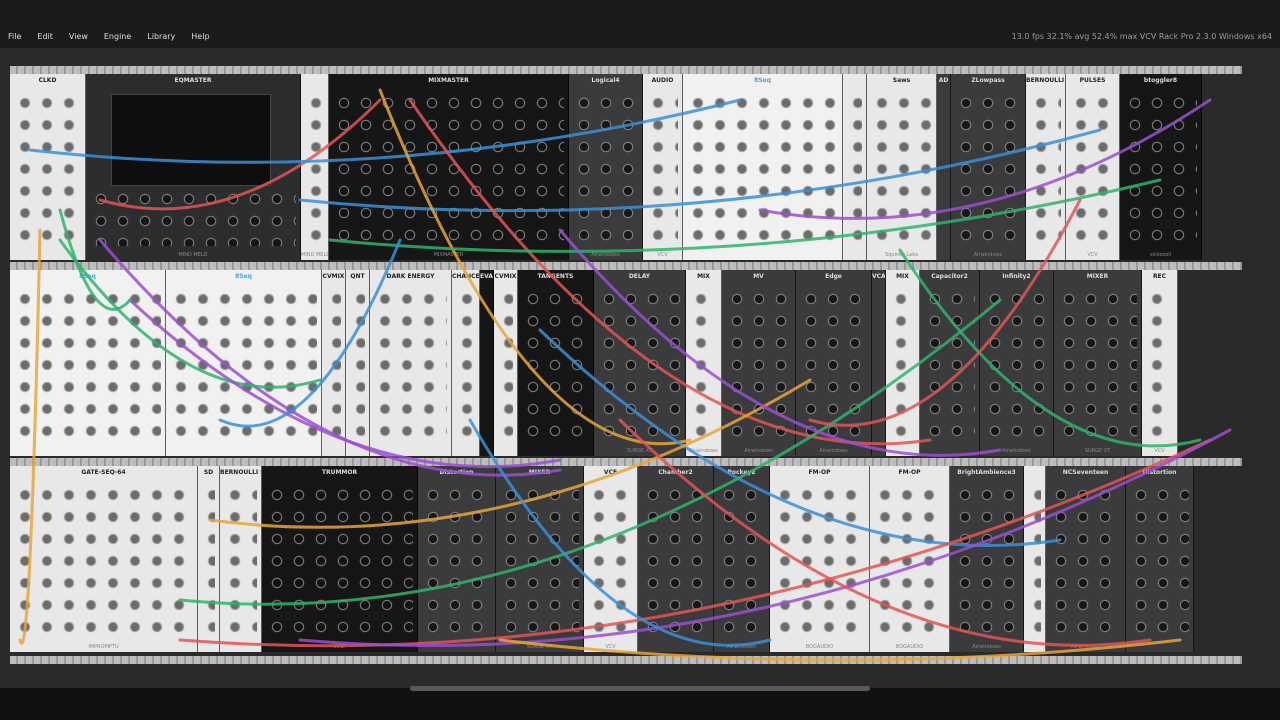 This screenshot has height=720, width=1280. I want to click on module-mv: MV Airwindows, so click(759, 363).